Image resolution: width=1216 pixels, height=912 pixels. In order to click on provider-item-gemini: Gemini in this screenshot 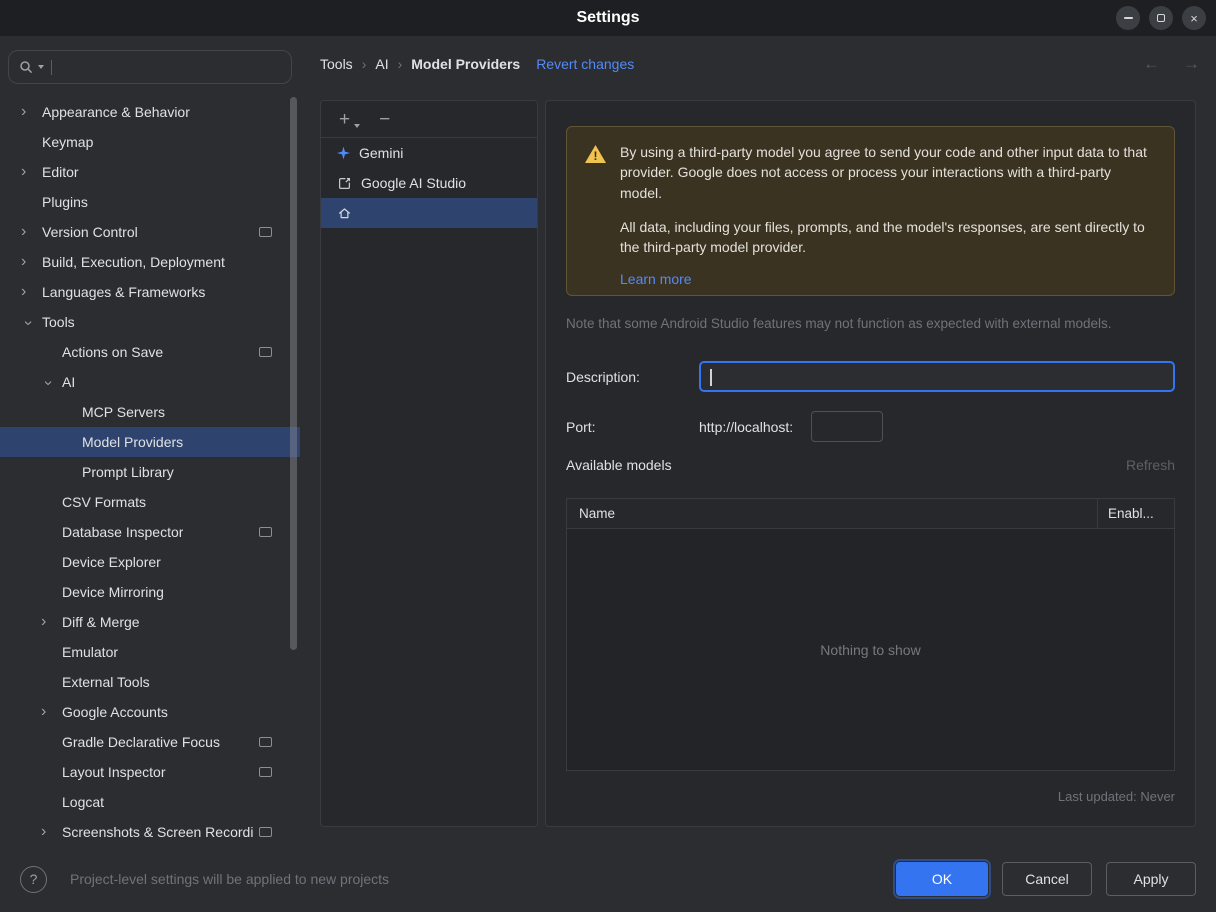, I will do `click(429, 153)`.